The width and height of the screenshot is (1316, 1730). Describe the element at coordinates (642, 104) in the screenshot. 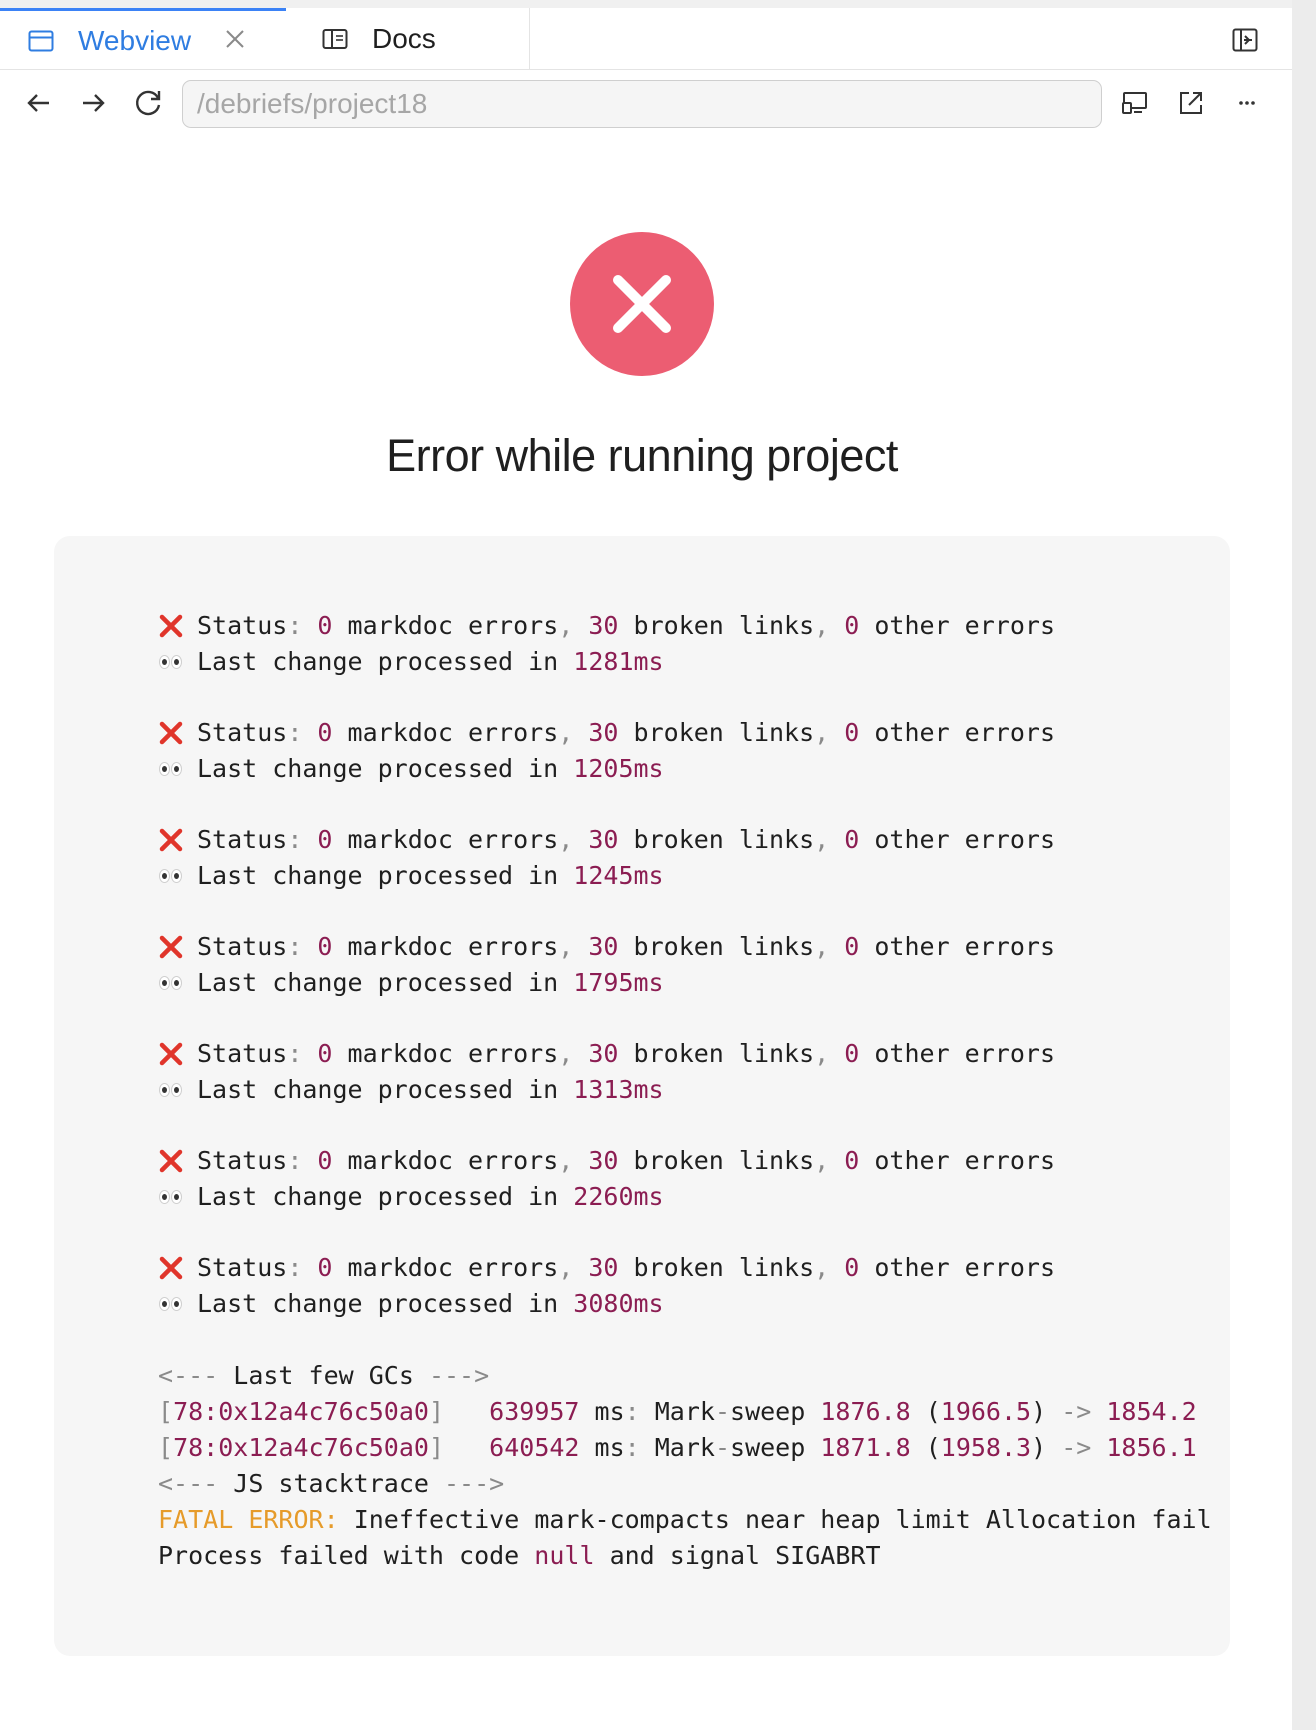

I see `url-input: /debriefs/project18` at that location.